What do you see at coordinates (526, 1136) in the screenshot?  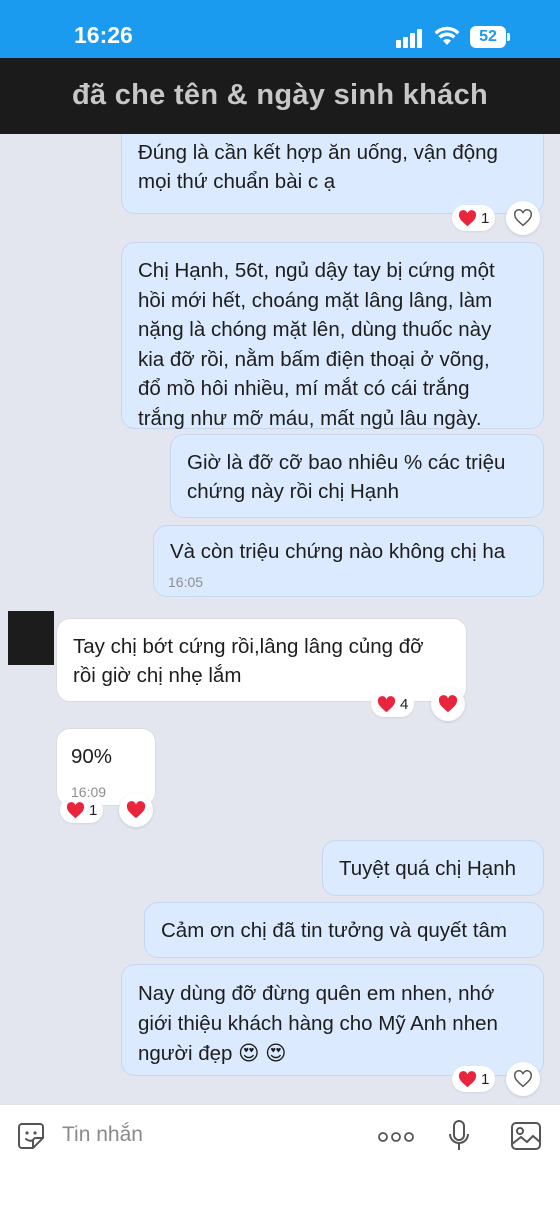 I see `image-icon` at bounding box center [526, 1136].